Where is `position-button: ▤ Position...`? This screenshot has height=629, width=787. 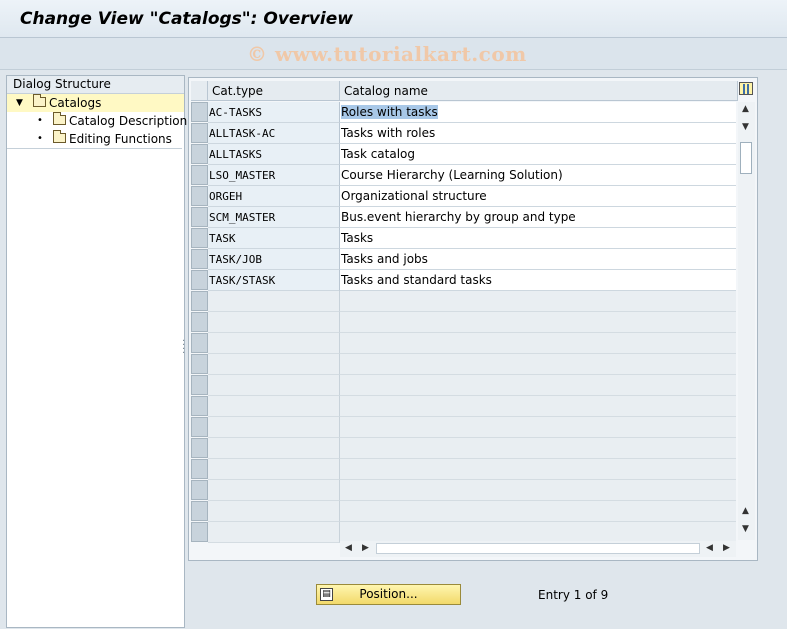 position-button: ▤ Position... is located at coordinates (388, 594).